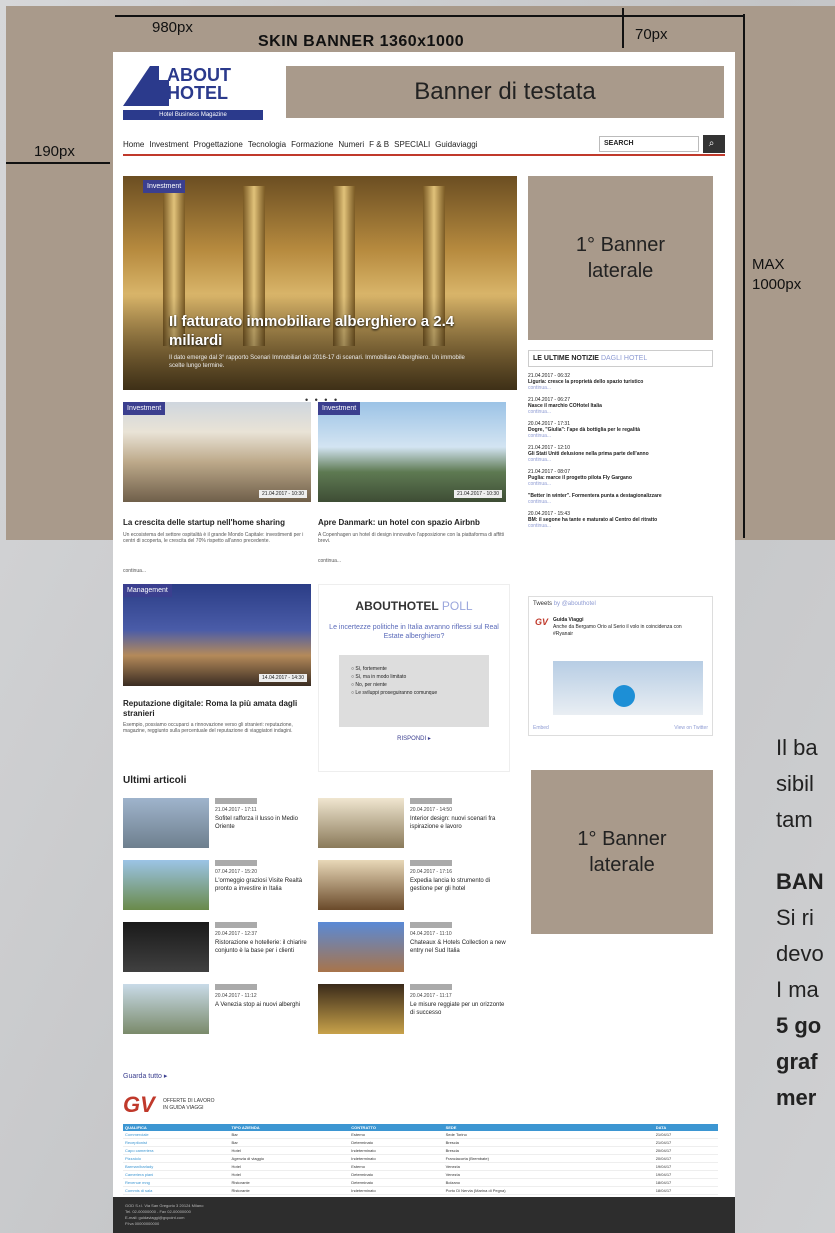 The image size is (835, 1233). What do you see at coordinates (217, 144) in the screenshot?
I see `nav-item-progettazione: Progettazione` at bounding box center [217, 144].